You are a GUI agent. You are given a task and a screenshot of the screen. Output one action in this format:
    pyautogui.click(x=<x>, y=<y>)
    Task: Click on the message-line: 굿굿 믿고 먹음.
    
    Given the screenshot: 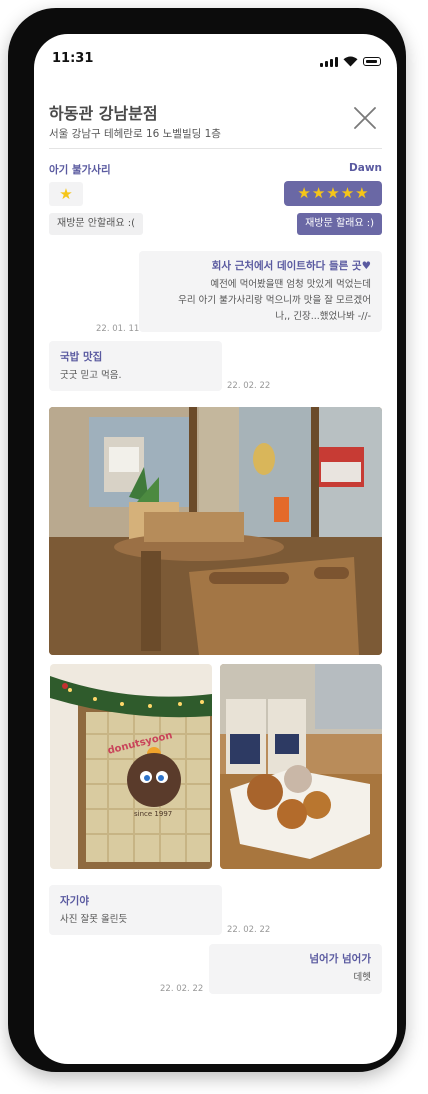 What is the action you would take?
    pyautogui.click(x=91, y=375)
    